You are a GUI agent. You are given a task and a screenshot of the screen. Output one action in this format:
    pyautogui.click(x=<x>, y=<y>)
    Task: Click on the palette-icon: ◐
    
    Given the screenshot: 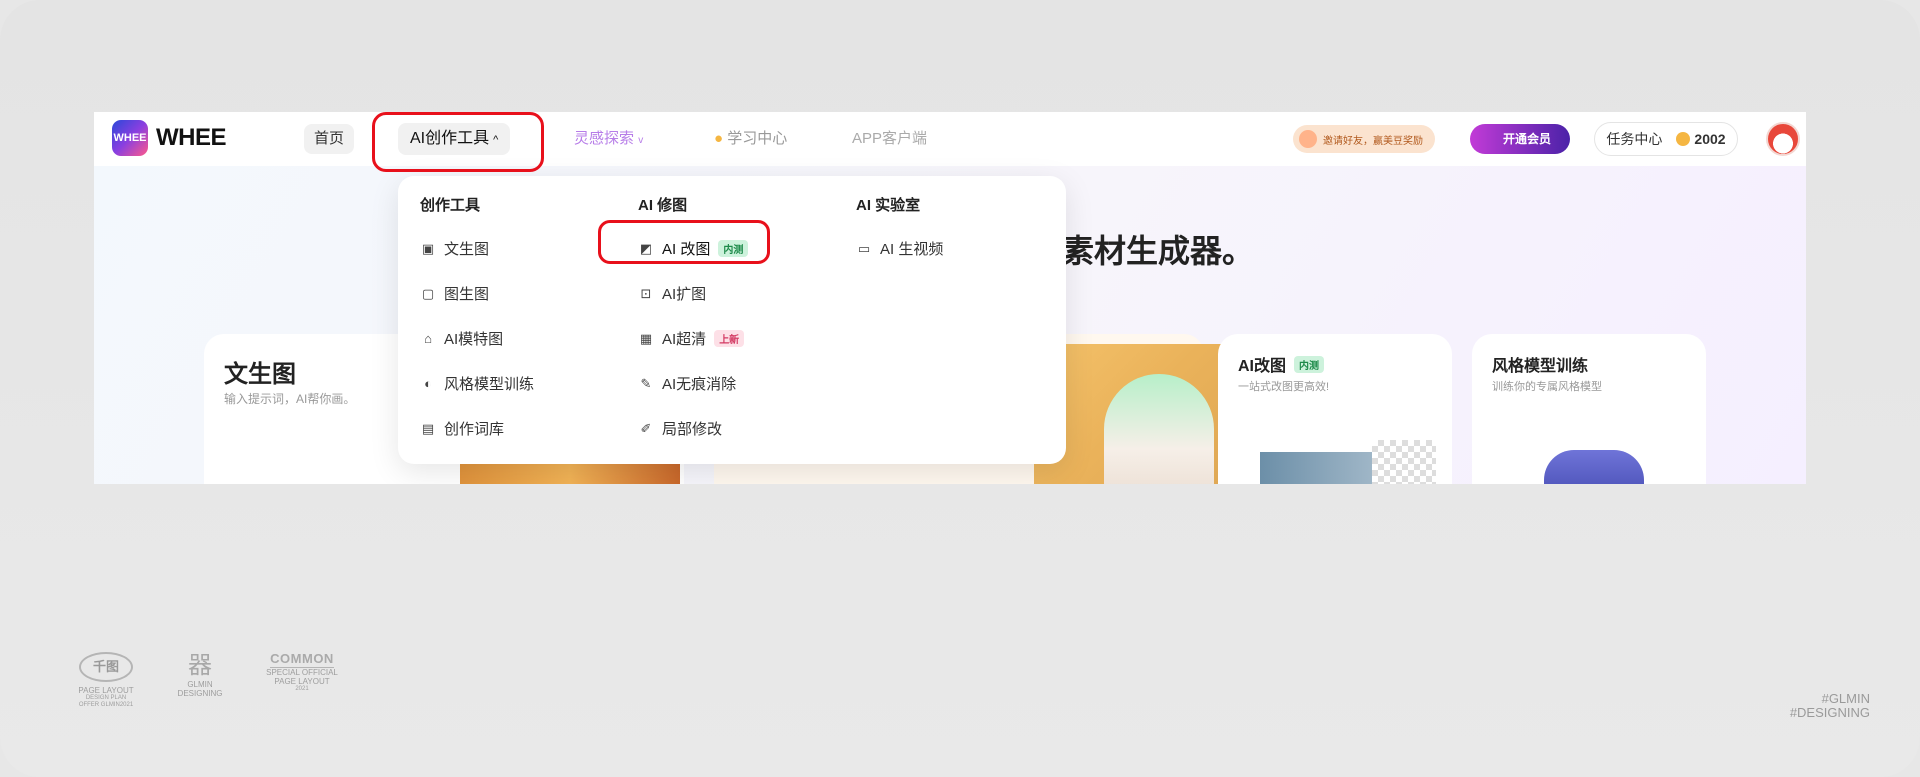 What is the action you would take?
    pyautogui.click(x=428, y=383)
    